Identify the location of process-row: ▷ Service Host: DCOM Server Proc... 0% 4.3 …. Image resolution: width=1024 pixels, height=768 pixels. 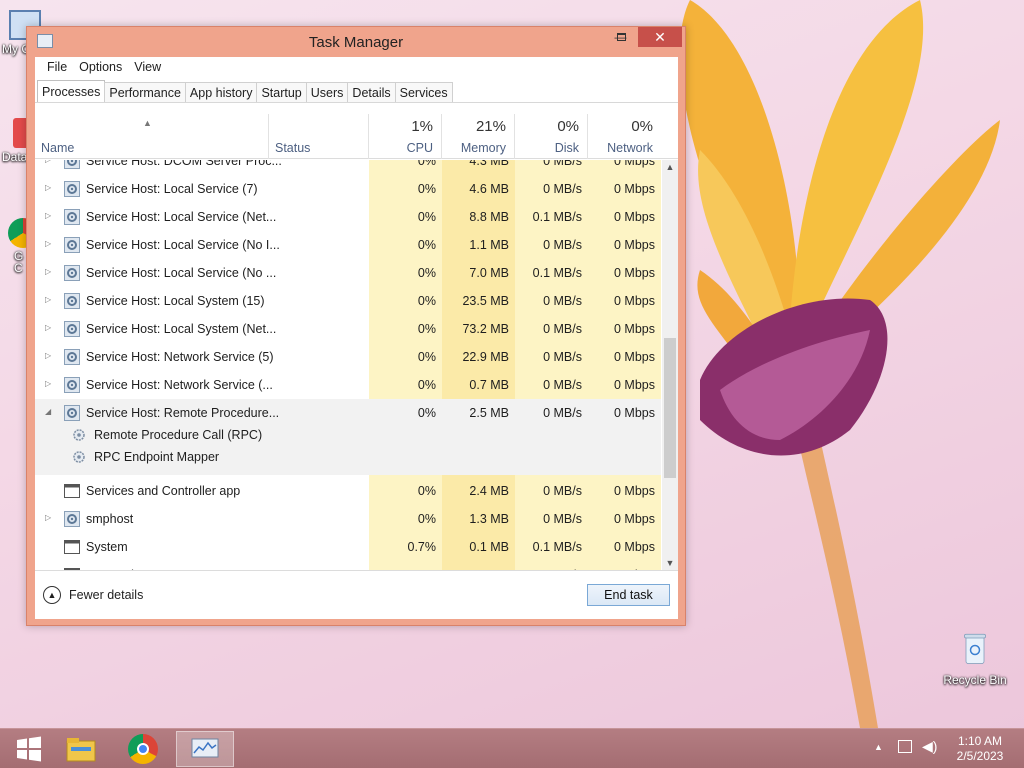
(348, 167).